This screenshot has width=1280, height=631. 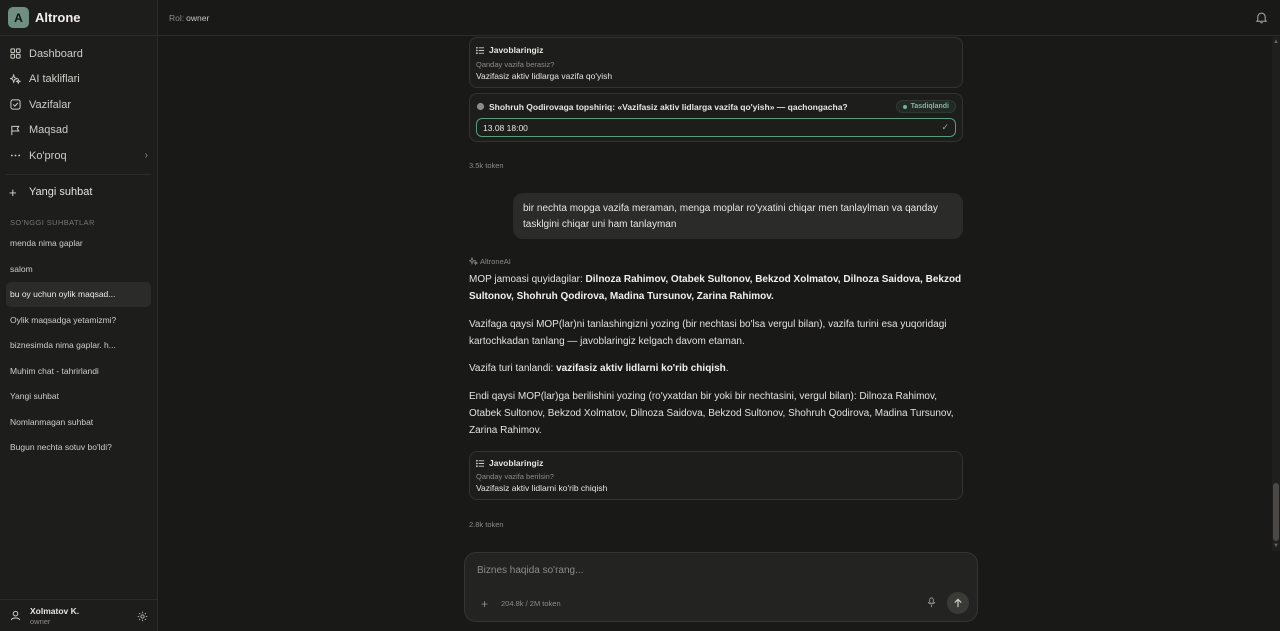 I want to click on new-chat-button: + Yangi suhbat, so click(x=78, y=192).